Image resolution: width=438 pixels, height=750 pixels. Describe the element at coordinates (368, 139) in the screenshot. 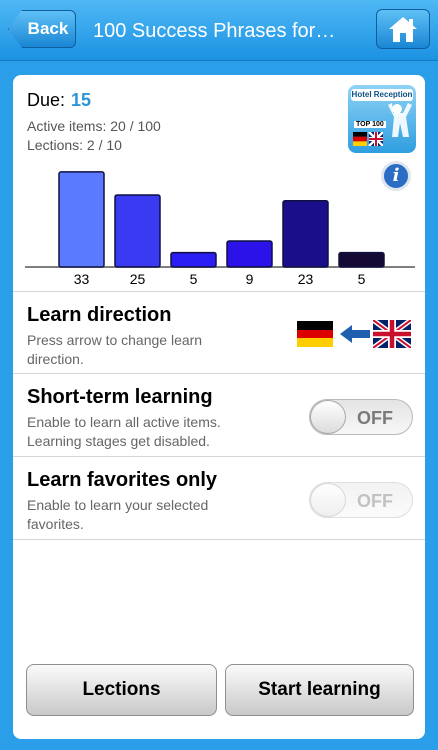

I see `thumbnail-flags-icon` at that location.